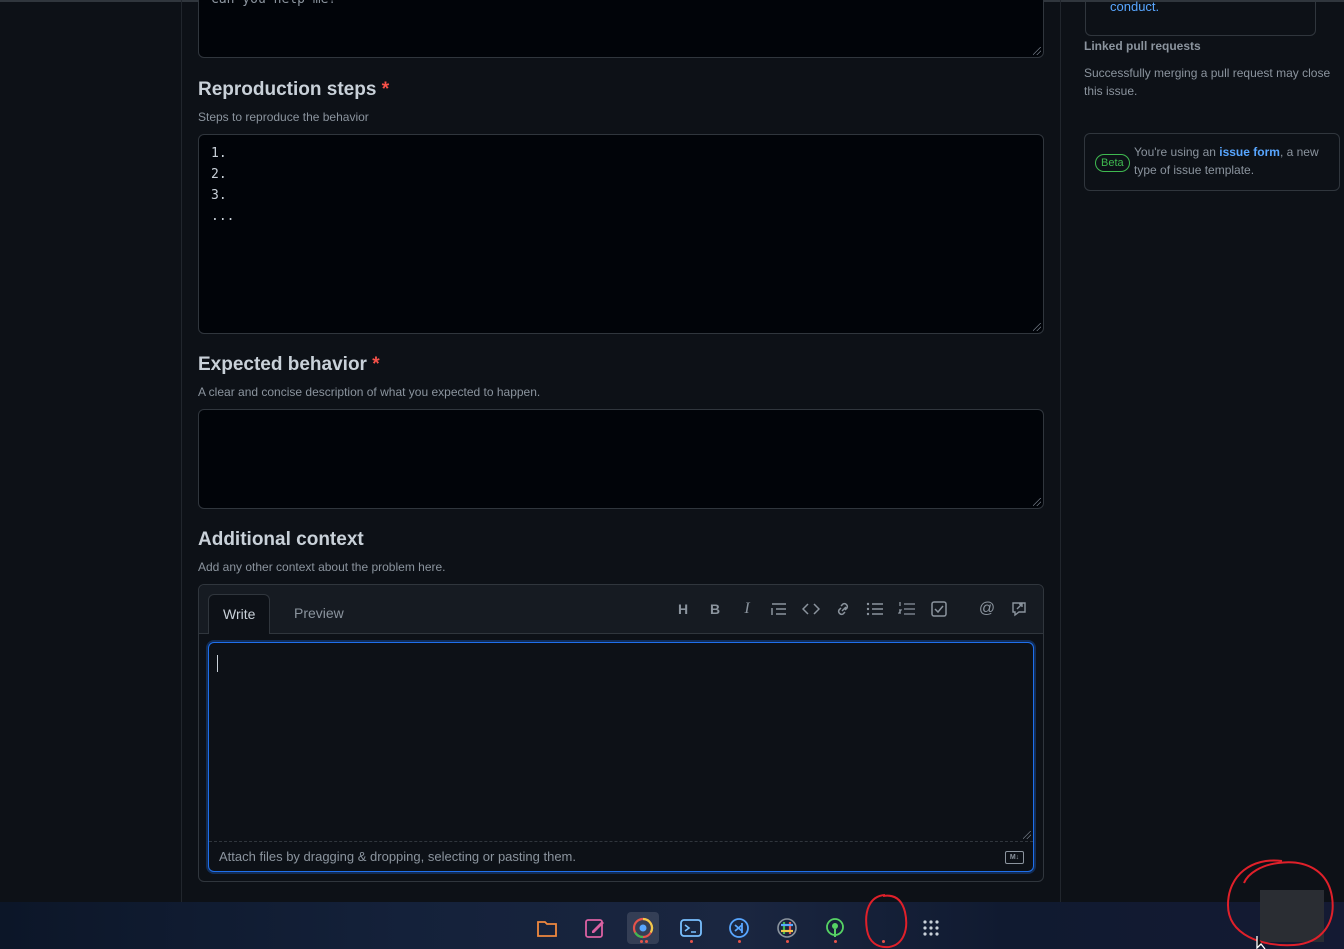  I want to click on ordered-list-icon, so click(907, 609).